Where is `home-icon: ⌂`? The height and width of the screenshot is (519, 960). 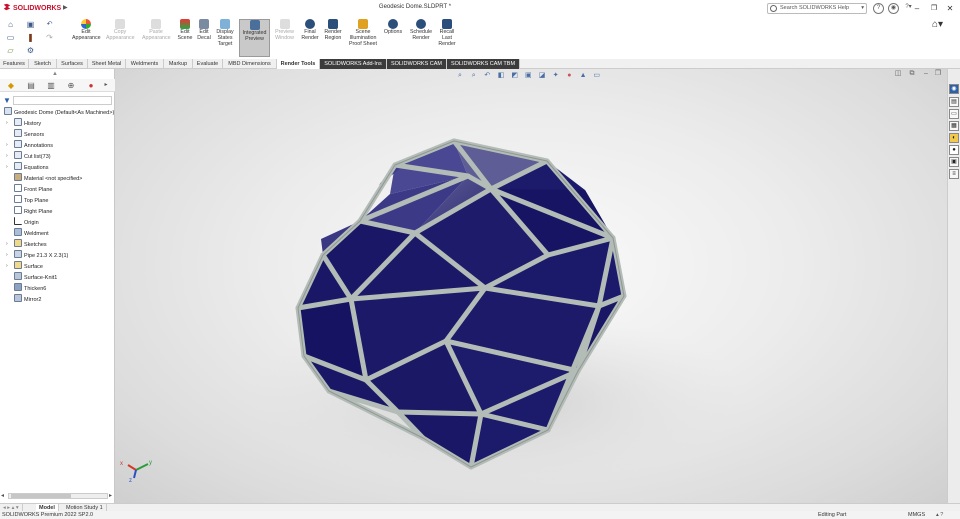
home-icon: ⌂ is located at coordinates (10, 24).